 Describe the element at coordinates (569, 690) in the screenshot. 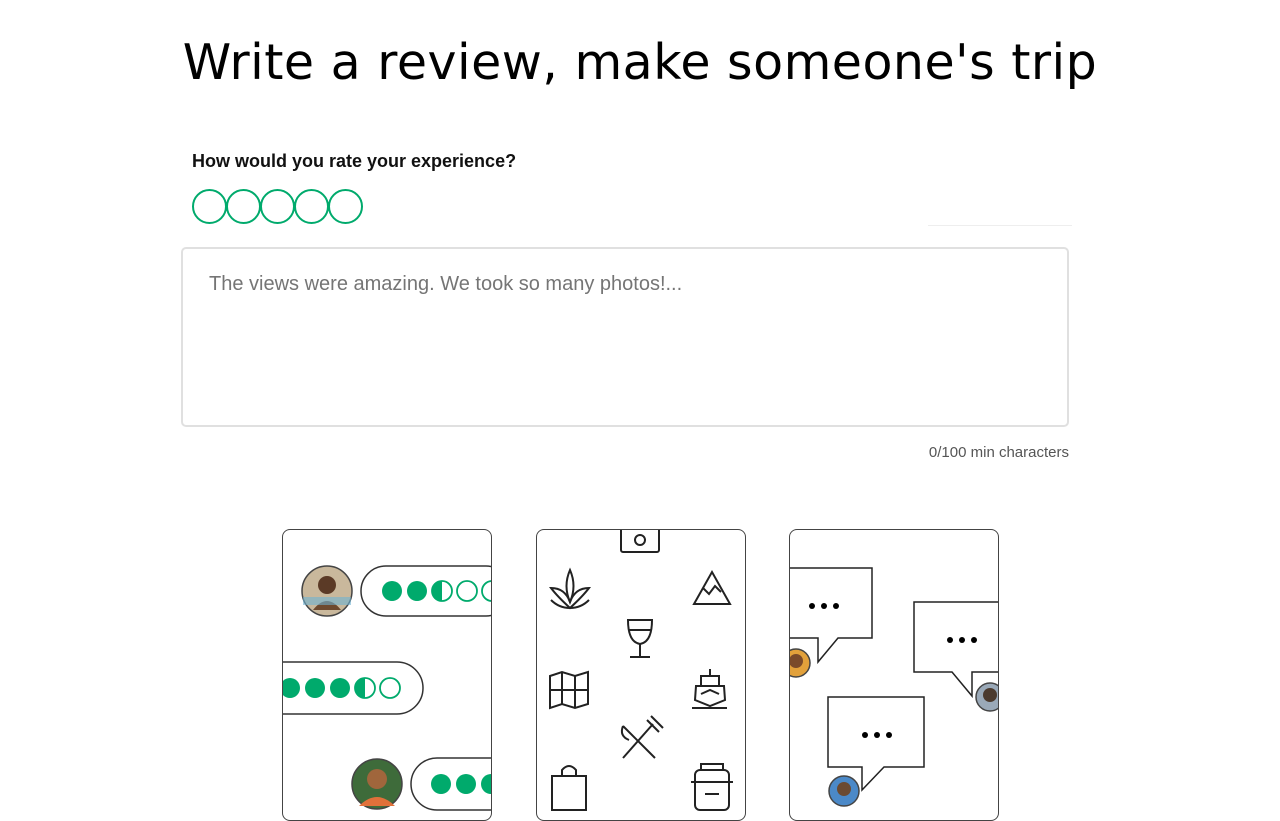

I see `map-icon` at that location.